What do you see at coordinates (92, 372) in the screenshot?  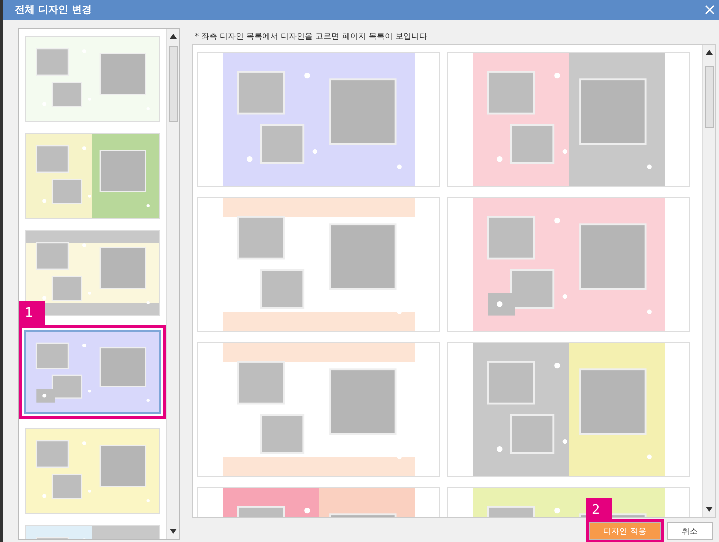 I see `design-thumbnail` at bounding box center [92, 372].